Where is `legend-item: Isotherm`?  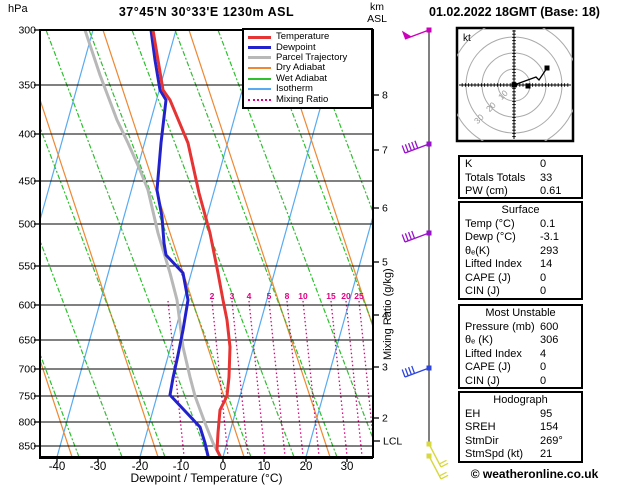
legend-item: Isotherm is located at coordinates (309, 89).